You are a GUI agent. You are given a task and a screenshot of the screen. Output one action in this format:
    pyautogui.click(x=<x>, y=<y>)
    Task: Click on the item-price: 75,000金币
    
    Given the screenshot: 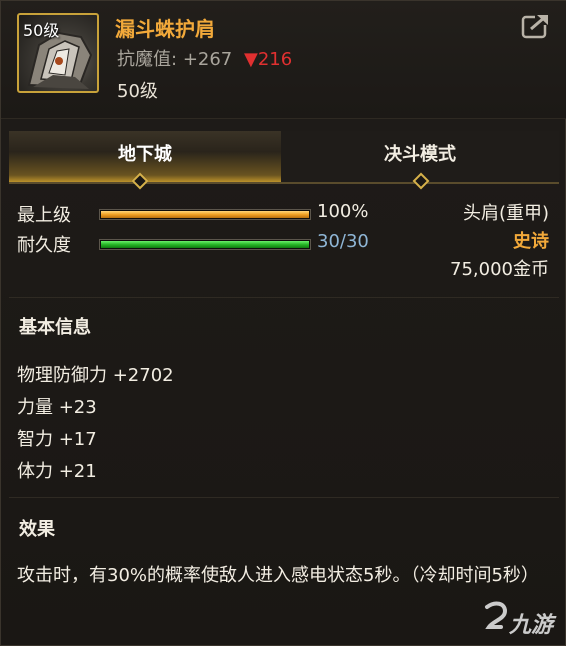 What is the action you would take?
    pyautogui.click(x=499, y=269)
    